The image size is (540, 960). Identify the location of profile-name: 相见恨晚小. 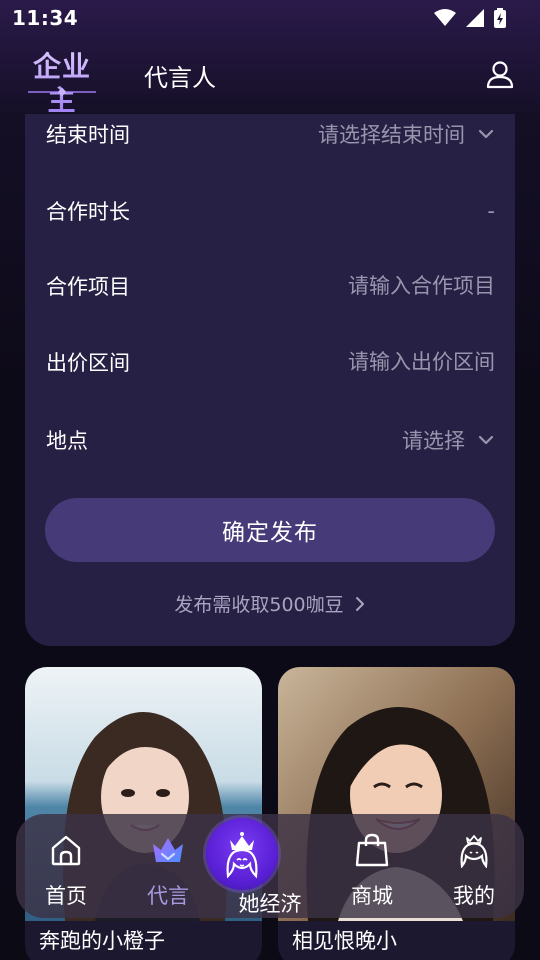
(344, 941).